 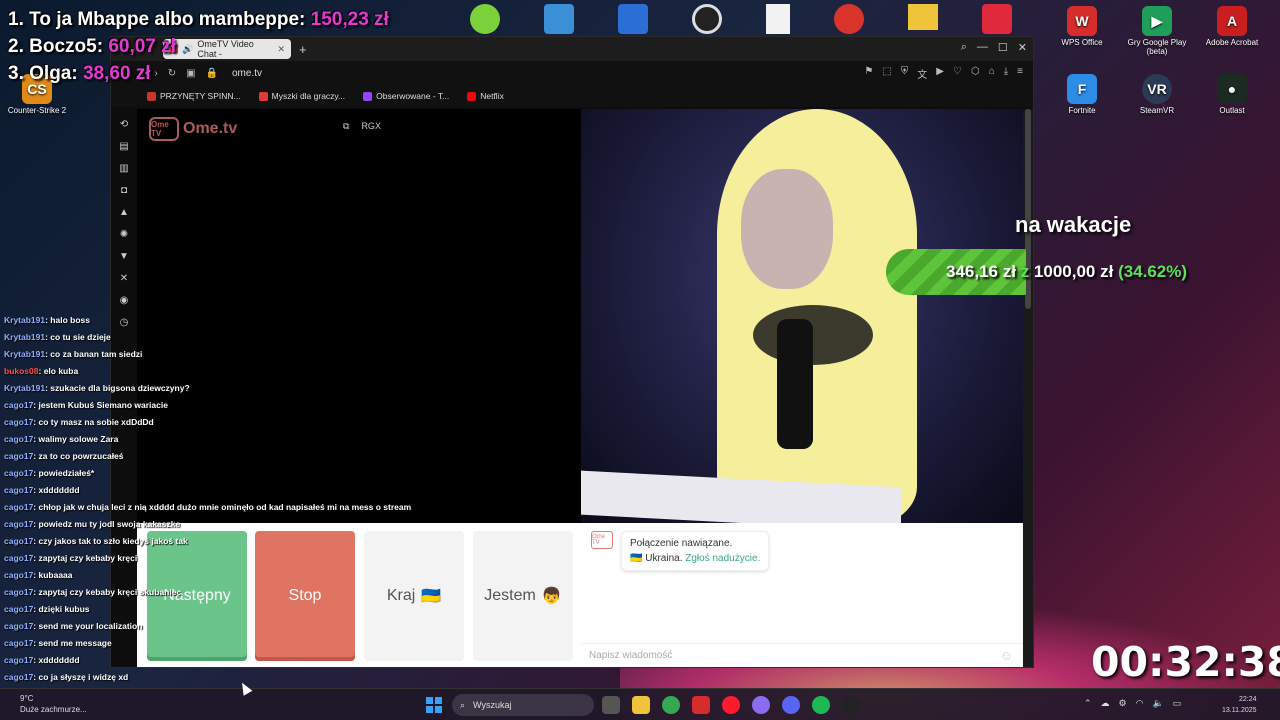 I want to click on opera-icon, so click(x=731, y=705).